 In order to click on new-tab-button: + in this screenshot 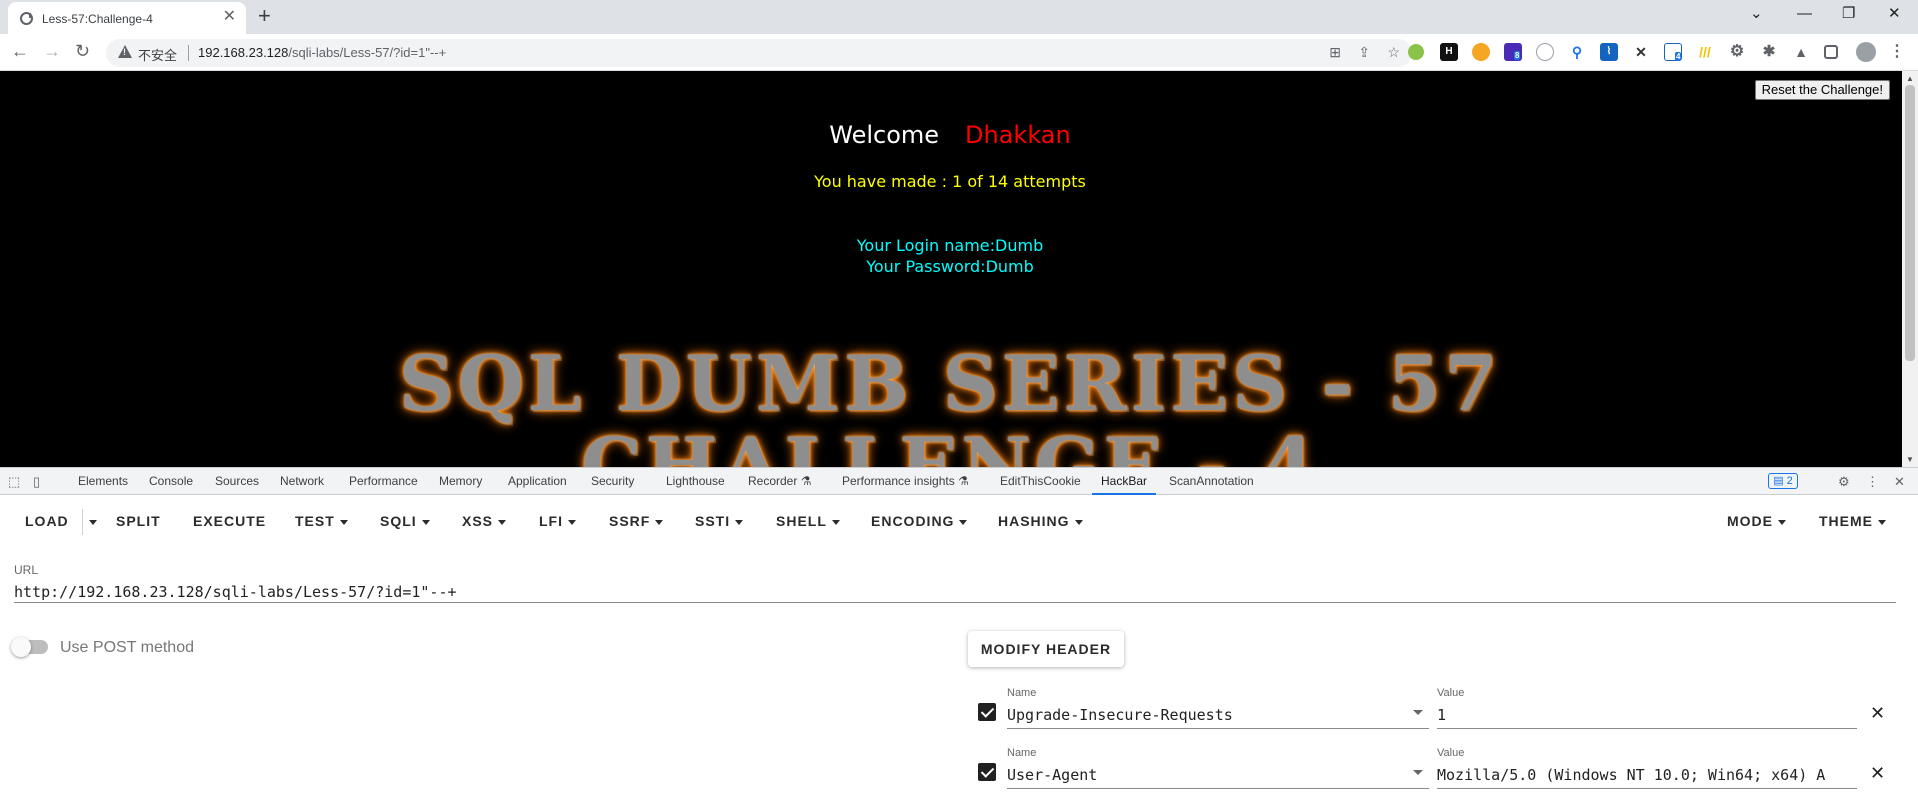, I will do `click(264, 16)`.